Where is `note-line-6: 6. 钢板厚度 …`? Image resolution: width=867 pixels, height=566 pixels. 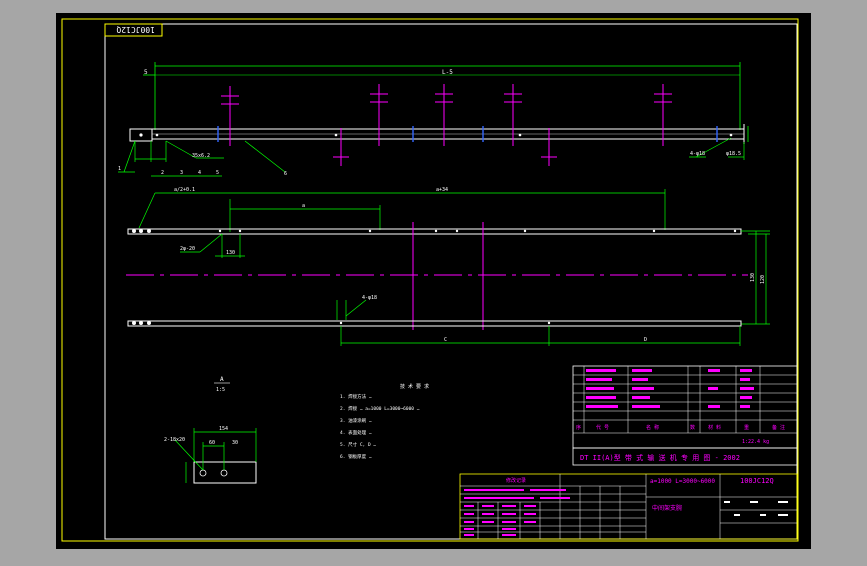 note-line-6: 6. 钢板厚度 … is located at coordinates (356, 456).